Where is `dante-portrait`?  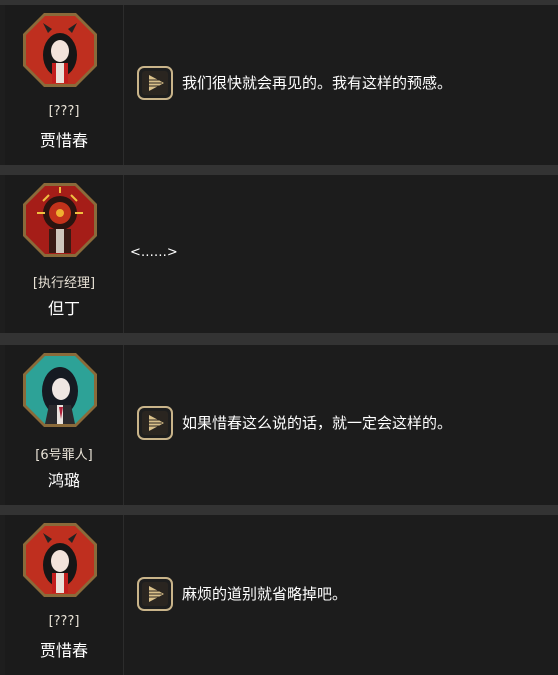
dante-portrait is located at coordinates (60, 220).